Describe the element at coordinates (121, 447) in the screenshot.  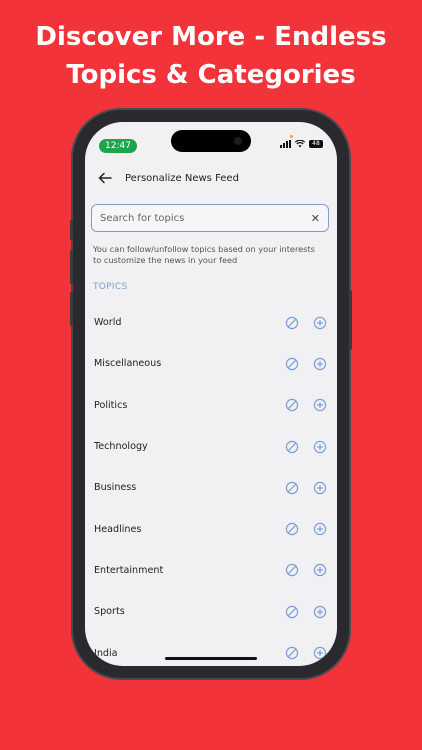
I see `topic-name: Technology` at that location.